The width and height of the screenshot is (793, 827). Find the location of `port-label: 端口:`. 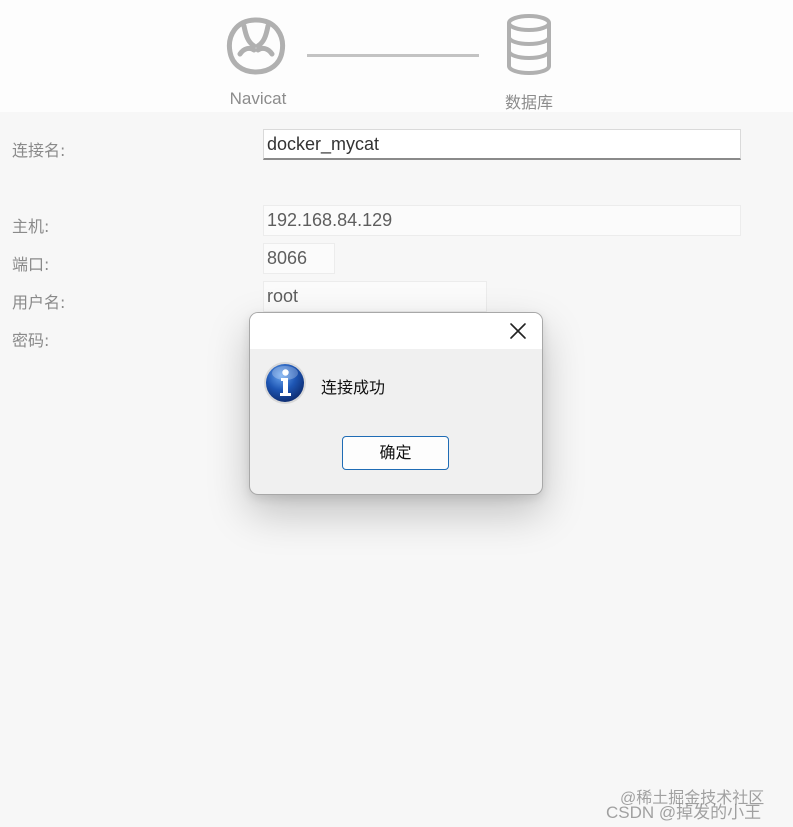

port-label: 端口: is located at coordinates (31, 264).